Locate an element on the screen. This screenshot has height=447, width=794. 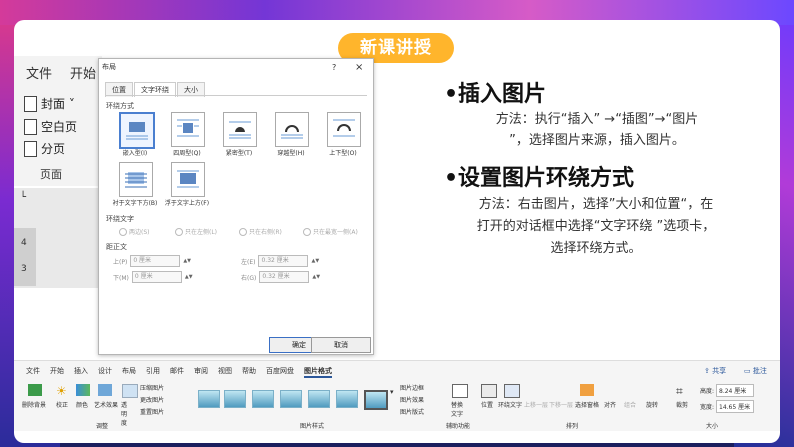
tab-stop-icon: └ is located at coordinates (23, 197).